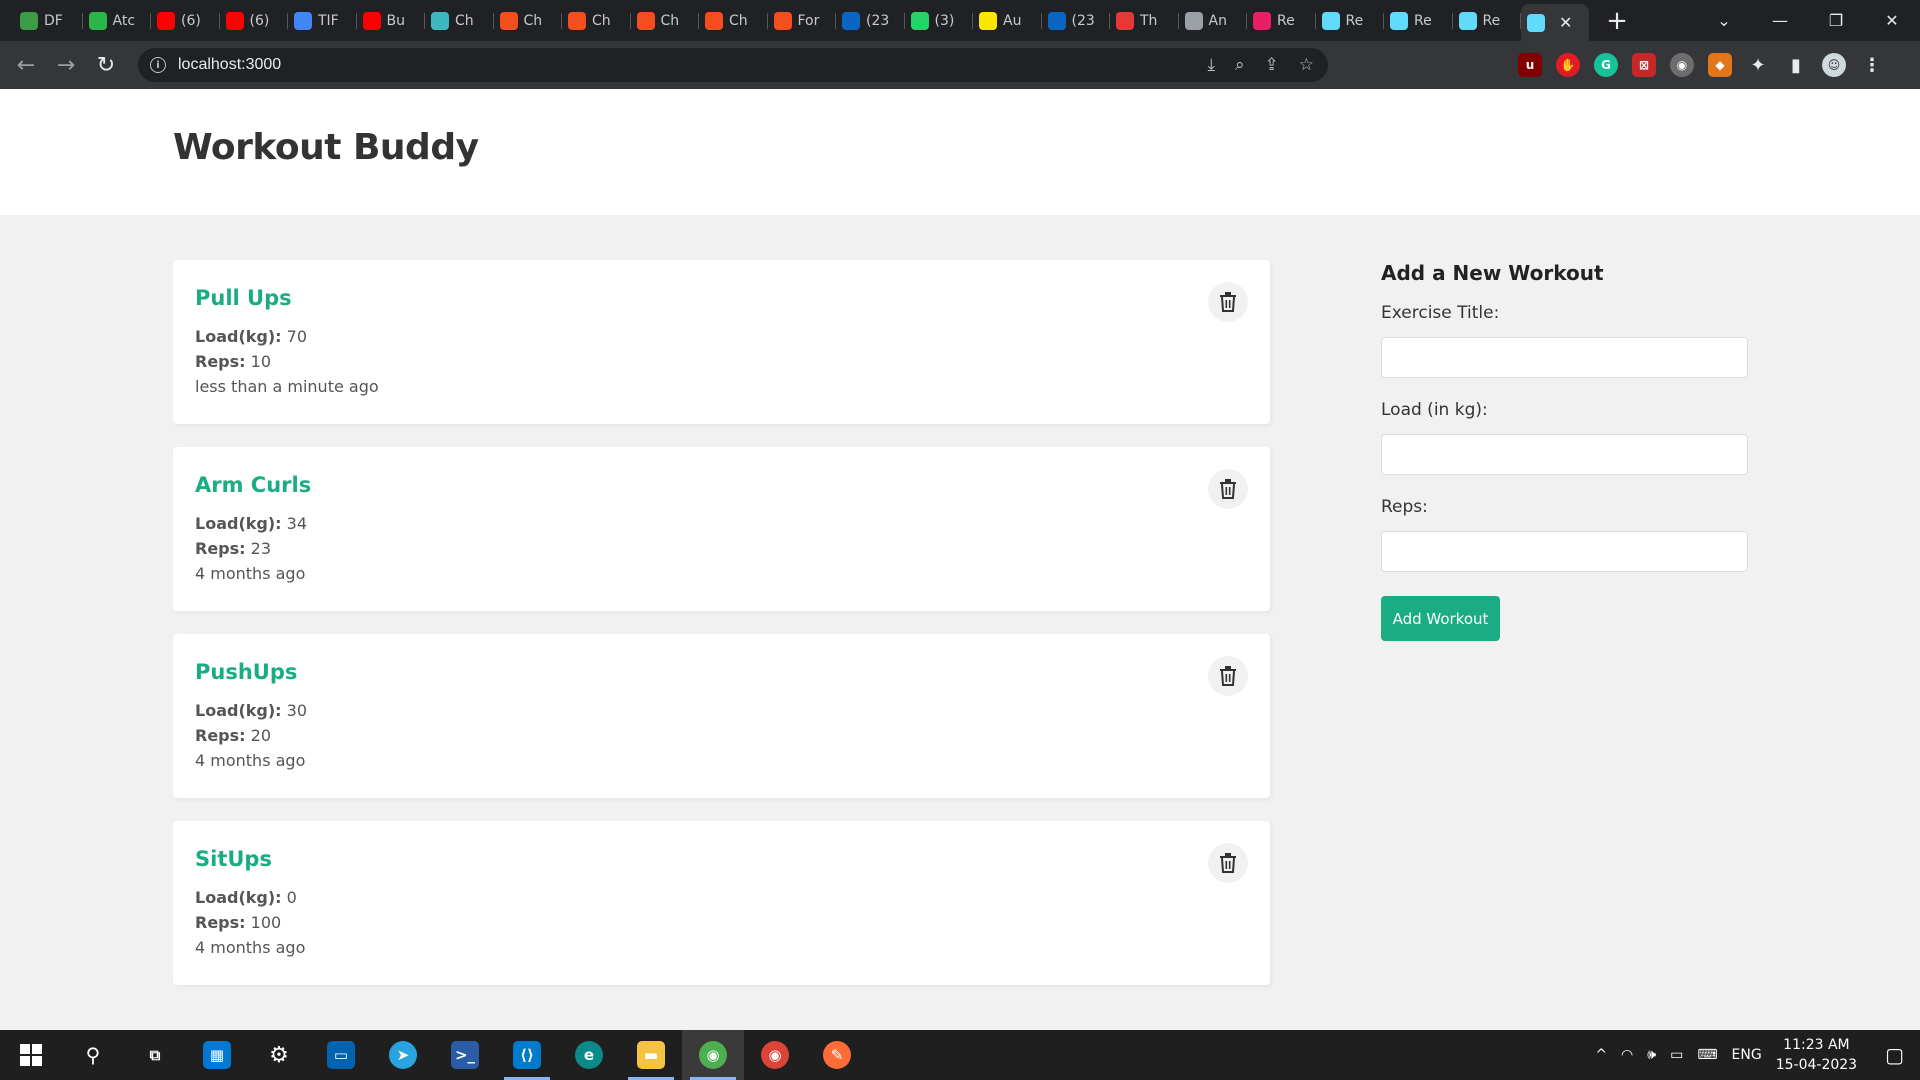 This screenshot has height=1080, width=1920. I want to click on browser-tab: For, so click(802, 20).